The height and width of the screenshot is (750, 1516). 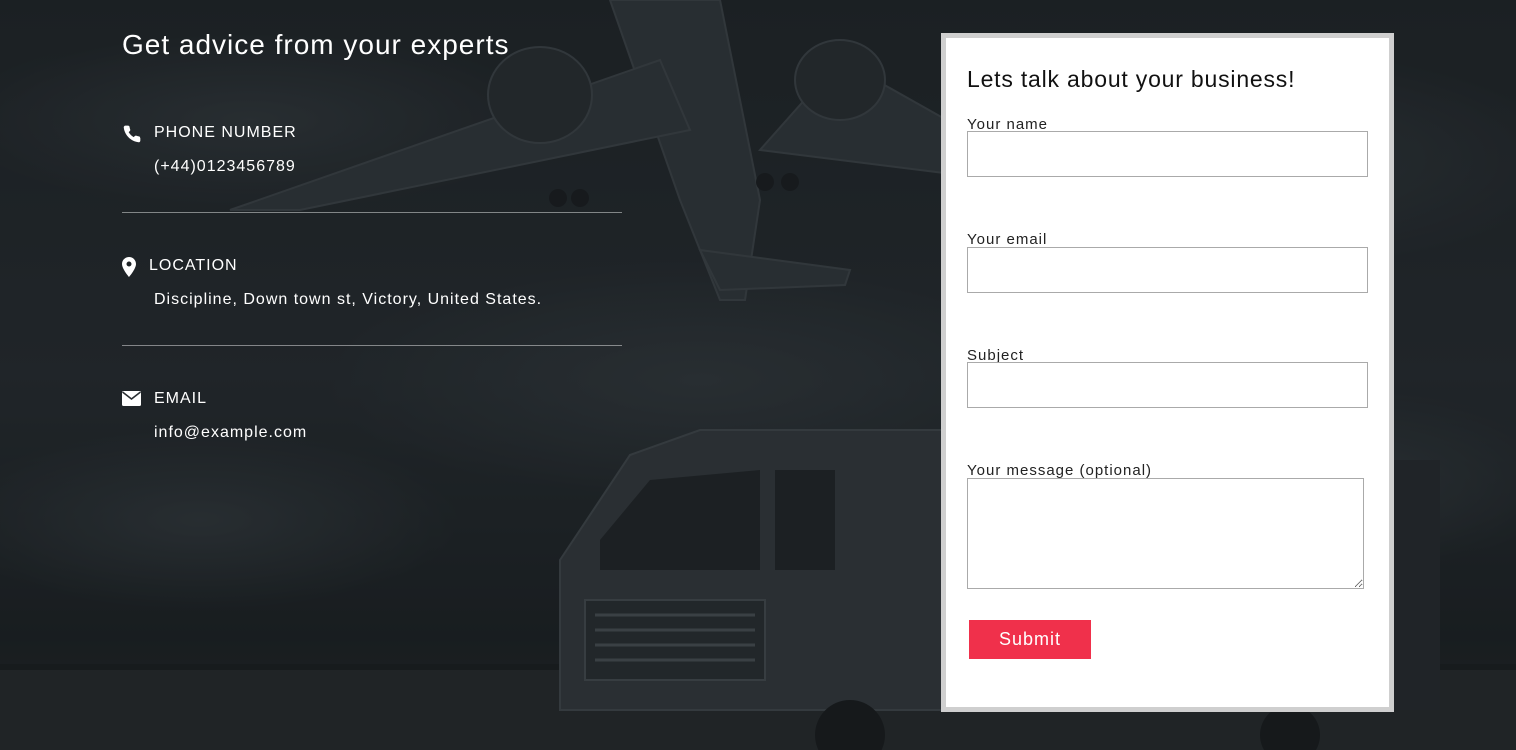 What do you see at coordinates (225, 132) in the screenshot?
I see `phone-title: PHONE NUMBER` at bounding box center [225, 132].